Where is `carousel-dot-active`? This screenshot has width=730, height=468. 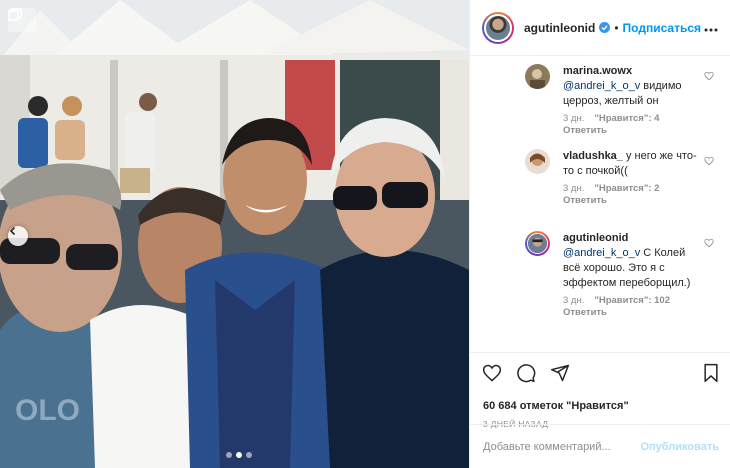 carousel-dot-active is located at coordinates (239, 455).